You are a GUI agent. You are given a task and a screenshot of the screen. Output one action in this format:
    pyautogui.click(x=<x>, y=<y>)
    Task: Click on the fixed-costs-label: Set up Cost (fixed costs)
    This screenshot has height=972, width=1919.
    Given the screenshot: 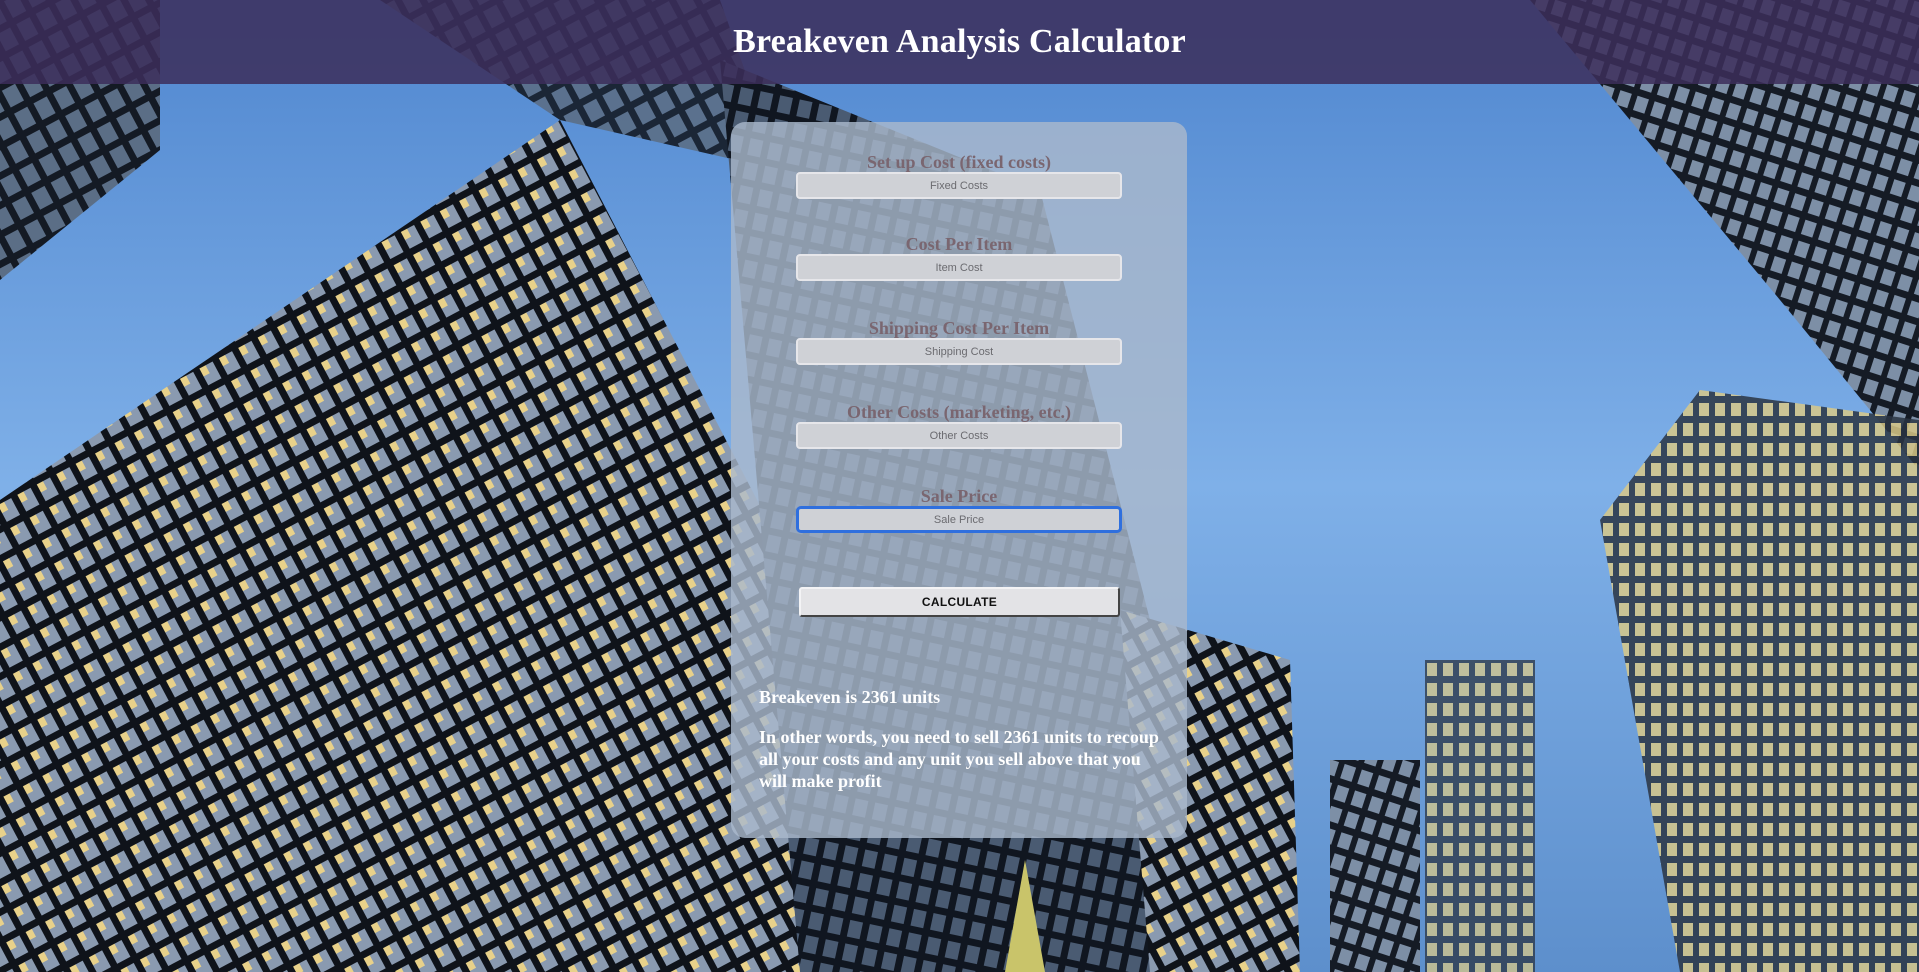 What is the action you would take?
    pyautogui.click(x=959, y=162)
    